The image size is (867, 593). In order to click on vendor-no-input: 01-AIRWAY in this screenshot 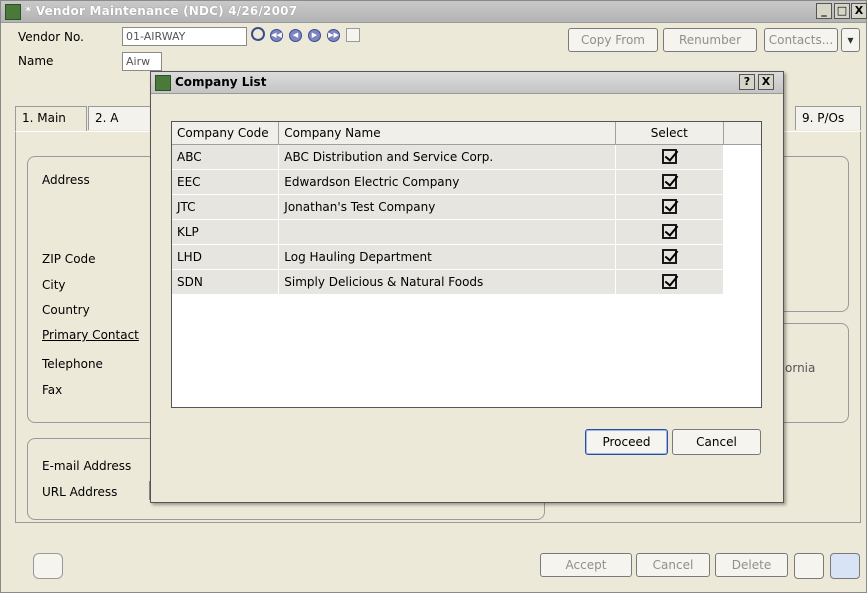, I will do `click(184, 36)`.